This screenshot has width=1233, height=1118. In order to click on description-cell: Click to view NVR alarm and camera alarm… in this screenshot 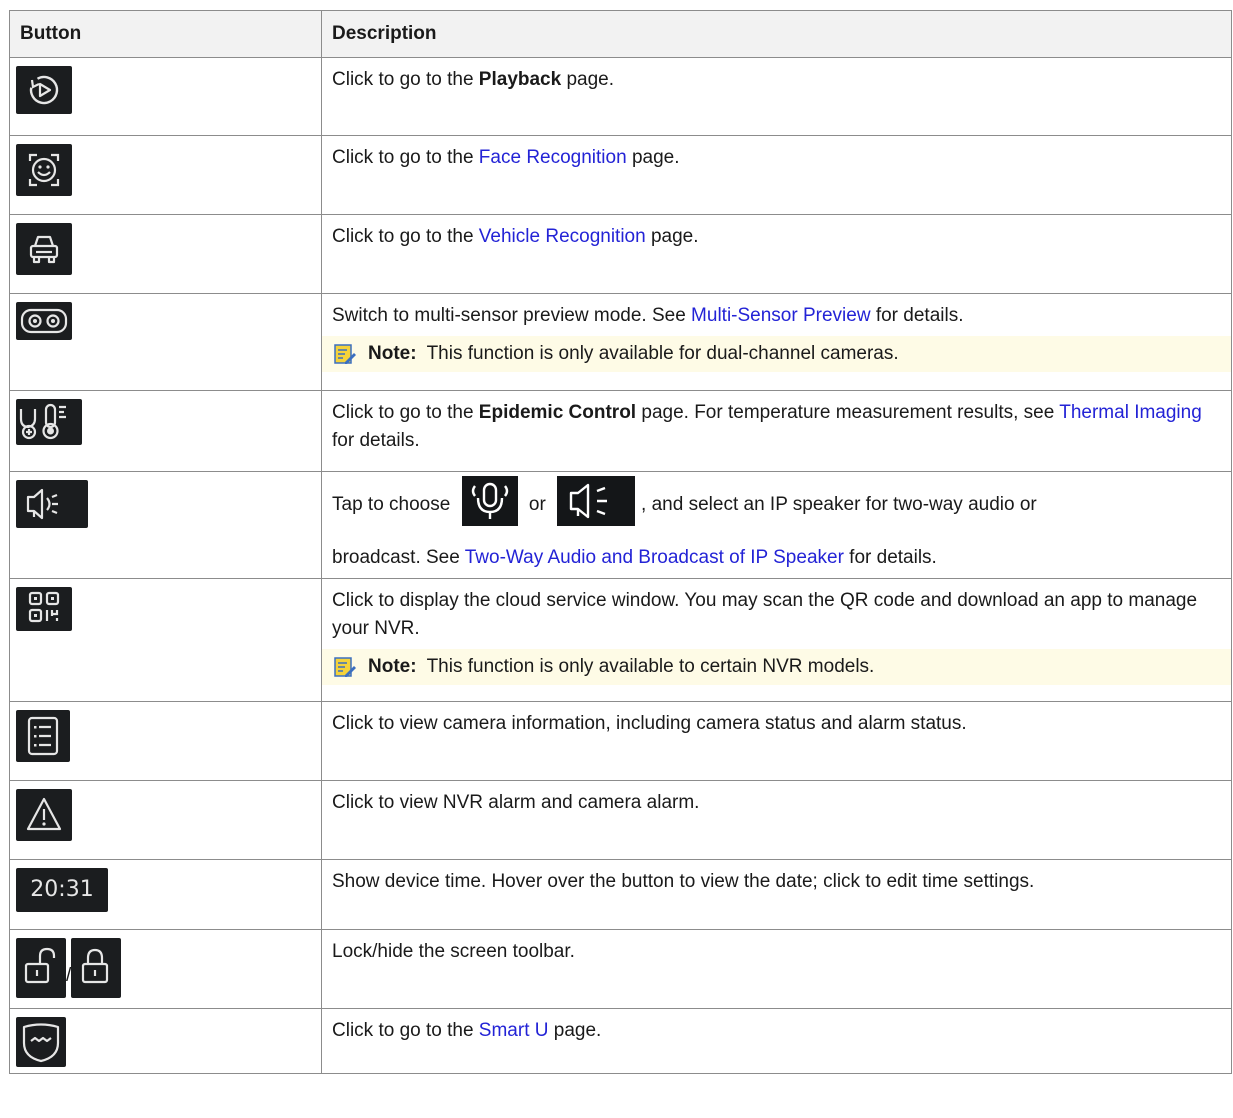, I will do `click(776, 820)`.